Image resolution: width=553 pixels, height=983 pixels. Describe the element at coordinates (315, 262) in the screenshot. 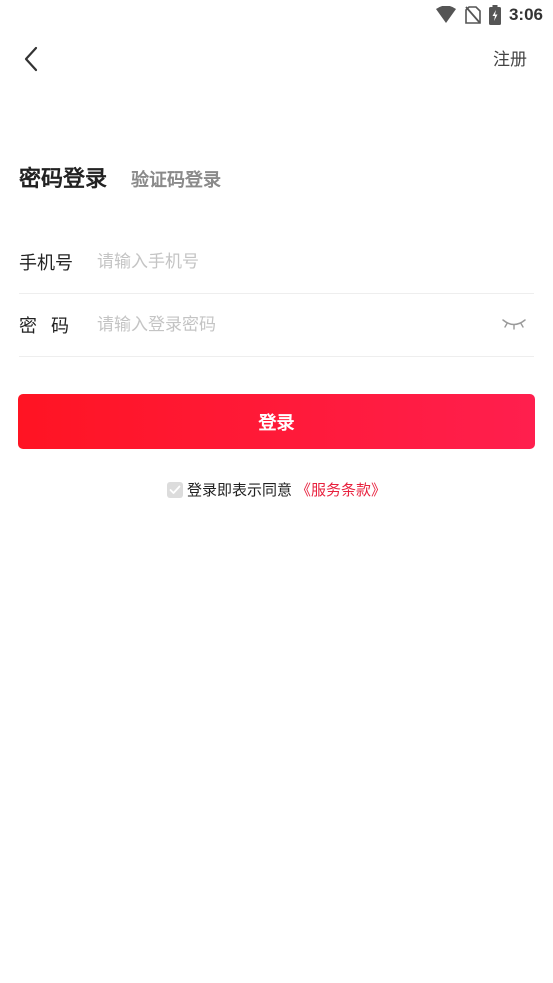

I see `phone-input` at that location.